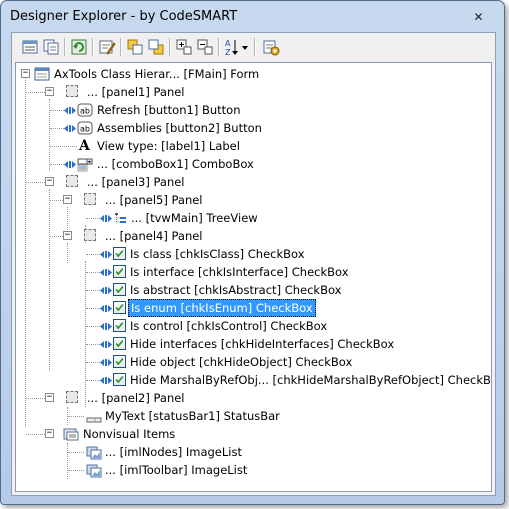 The image size is (509, 509). Describe the element at coordinates (253, 434) in the screenshot. I see `tree-node-nonvisual: − Nonvisual Items` at that location.